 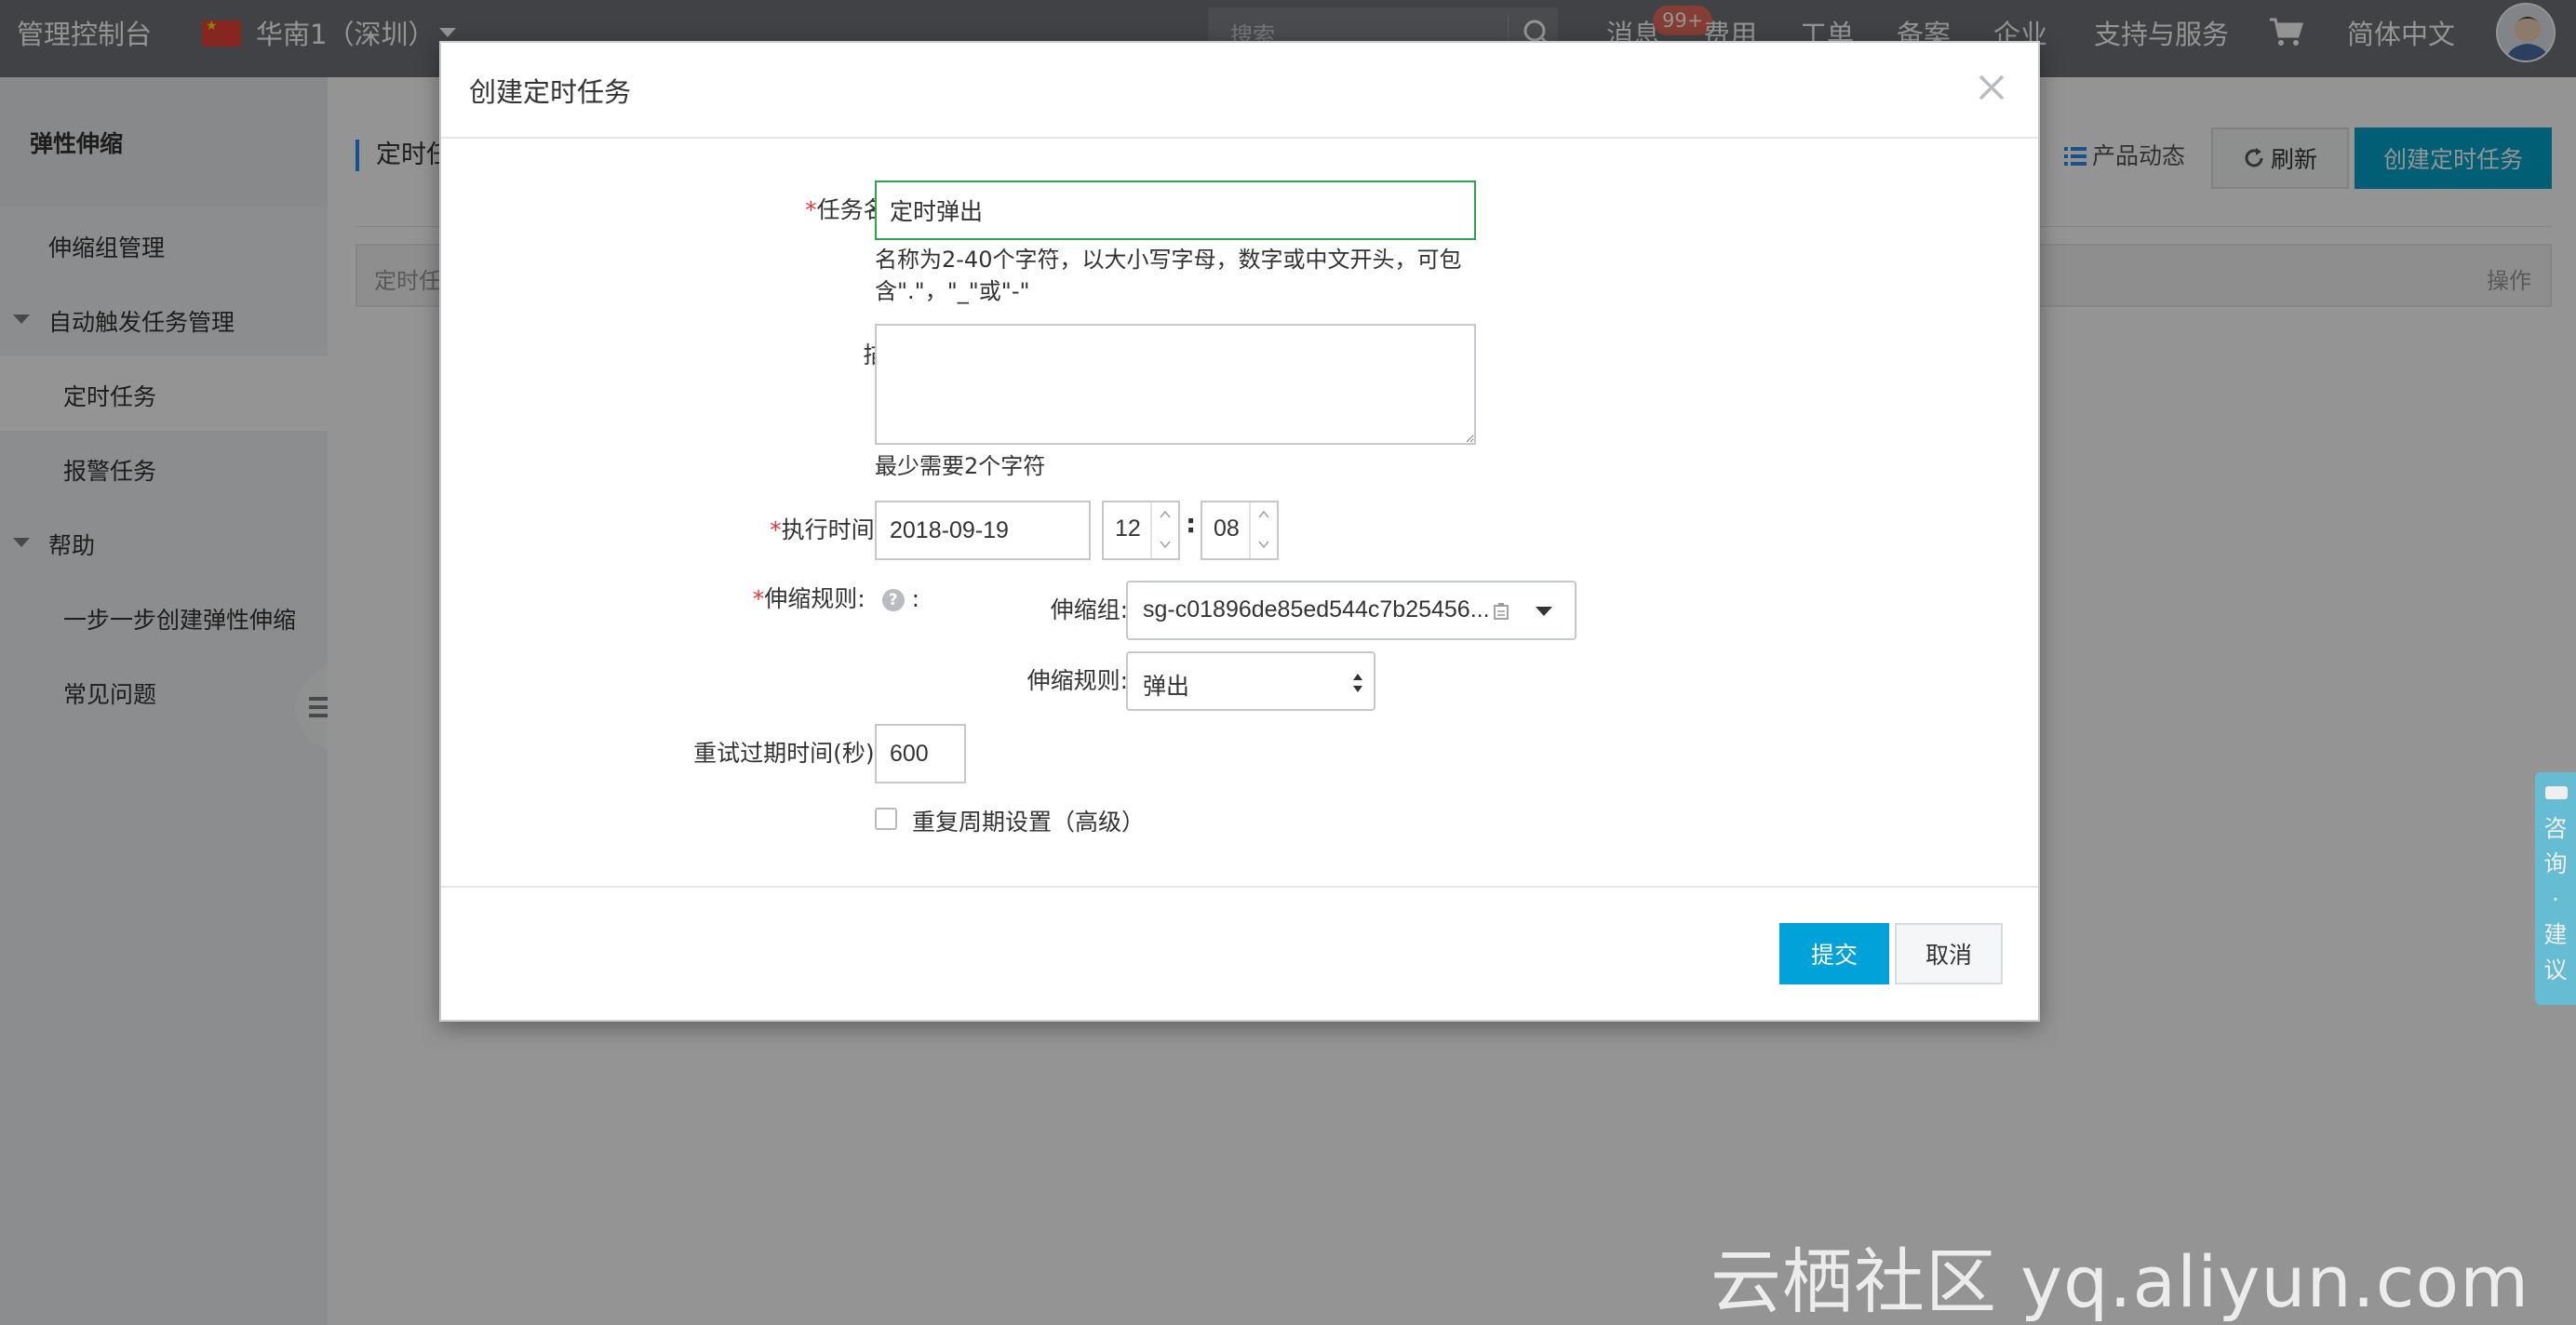 What do you see at coordinates (1250, 681) in the screenshot?
I see `scaling-rule-select: 弹出` at bounding box center [1250, 681].